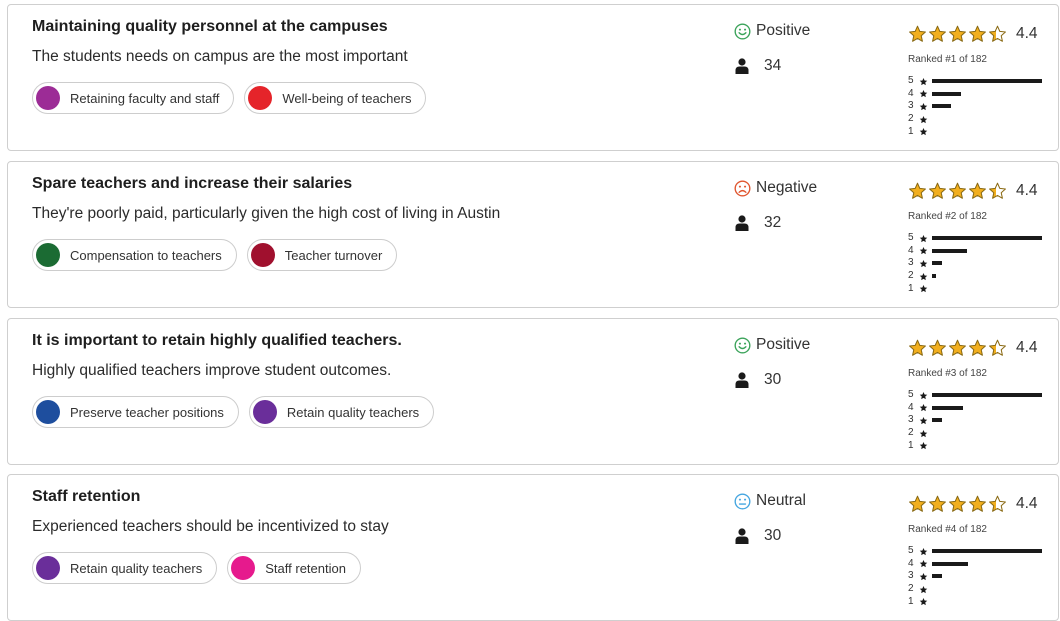 This screenshot has width=1060, height=621. I want to click on tag-list: Retain quality teachers Staff retention, so click(196, 568).